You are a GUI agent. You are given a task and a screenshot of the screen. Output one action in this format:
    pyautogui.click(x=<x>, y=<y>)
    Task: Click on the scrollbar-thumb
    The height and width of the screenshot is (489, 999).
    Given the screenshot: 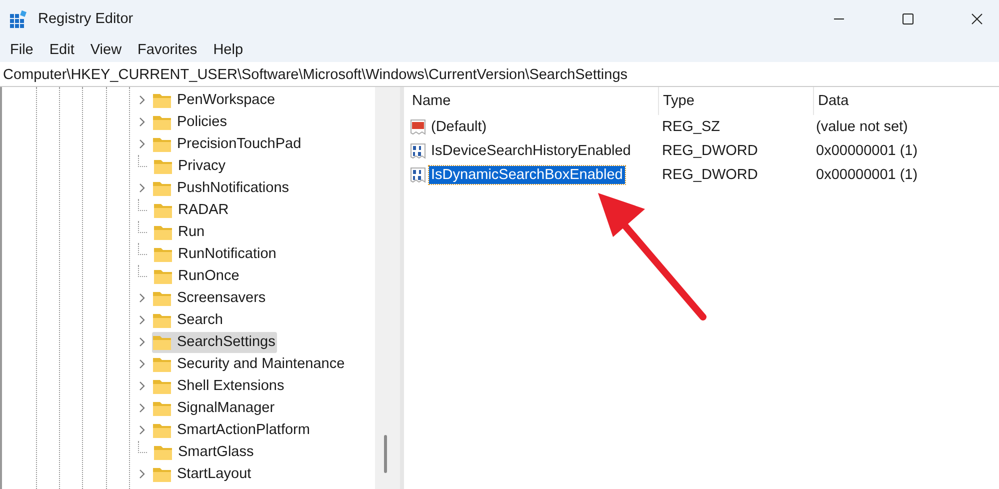 What is the action you would take?
    pyautogui.click(x=385, y=454)
    